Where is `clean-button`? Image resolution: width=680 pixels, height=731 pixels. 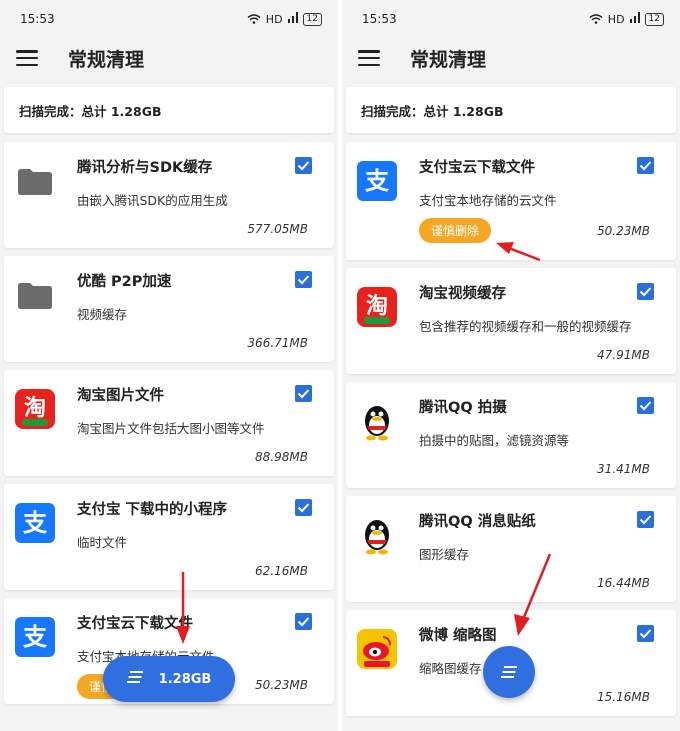 clean-button is located at coordinates (509, 672).